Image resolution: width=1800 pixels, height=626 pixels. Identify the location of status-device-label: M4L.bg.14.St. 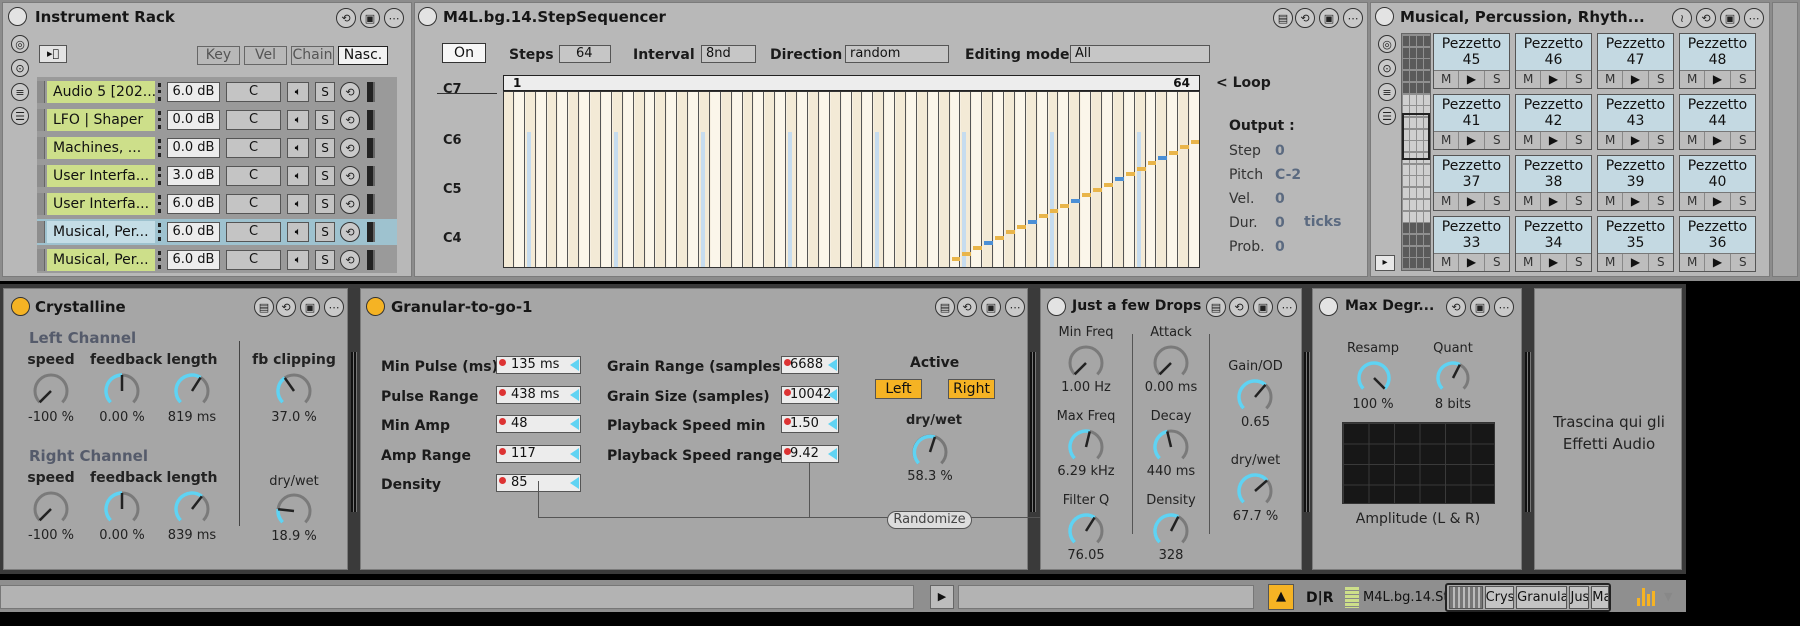
(1404, 598).